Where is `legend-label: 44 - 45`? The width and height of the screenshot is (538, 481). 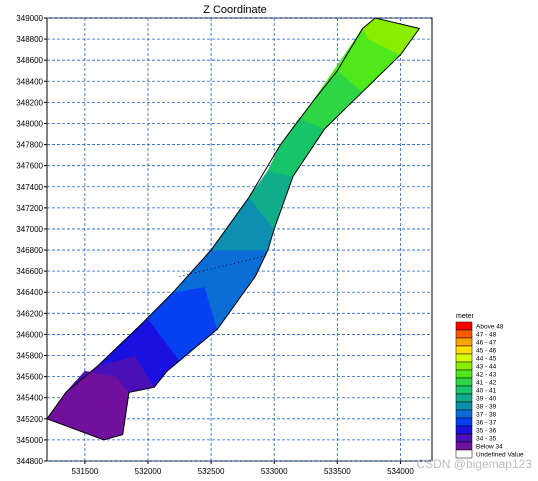
legend-label: 44 - 45 is located at coordinates (486, 359).